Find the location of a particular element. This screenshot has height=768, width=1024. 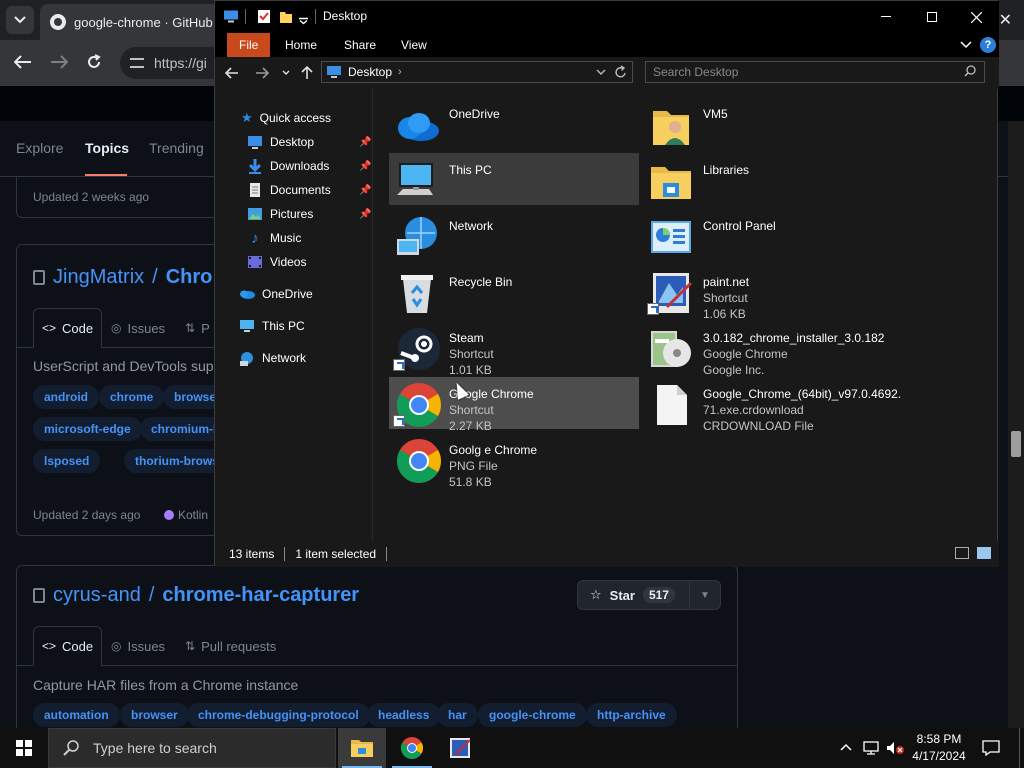

tab-pull-requests: ⇅ Pull requests is located at coordinates (230, 646).